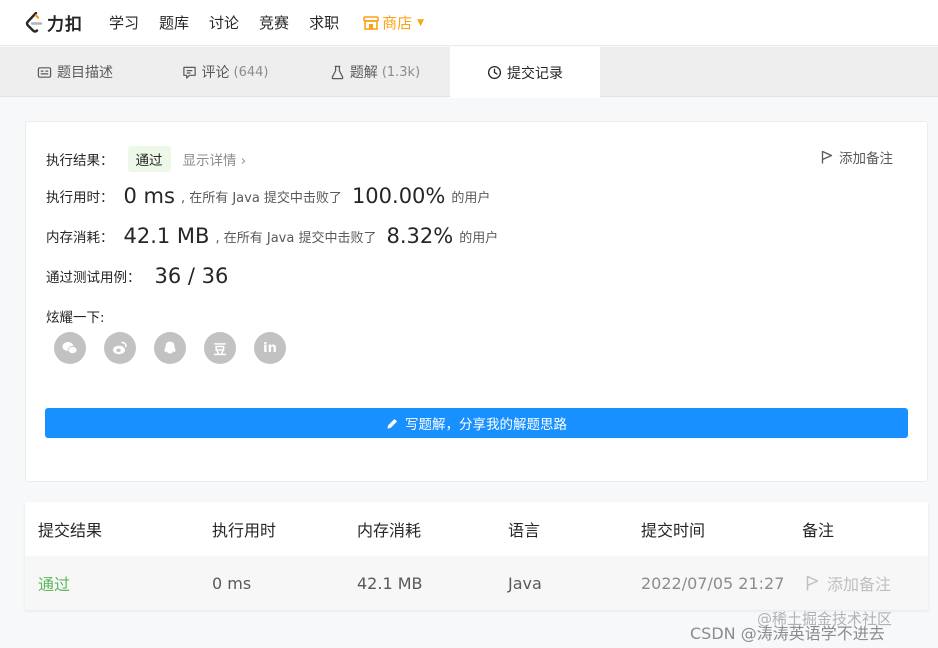 Image resolution: width=938 pixels, height=648 pixels. What do you see at coordinates (469, 23) in the screenshot?
I see `top-nav: 力扣 学习 题库 讨论 竞赛 求职 商店 ▼` at bounding box center [469, 23].